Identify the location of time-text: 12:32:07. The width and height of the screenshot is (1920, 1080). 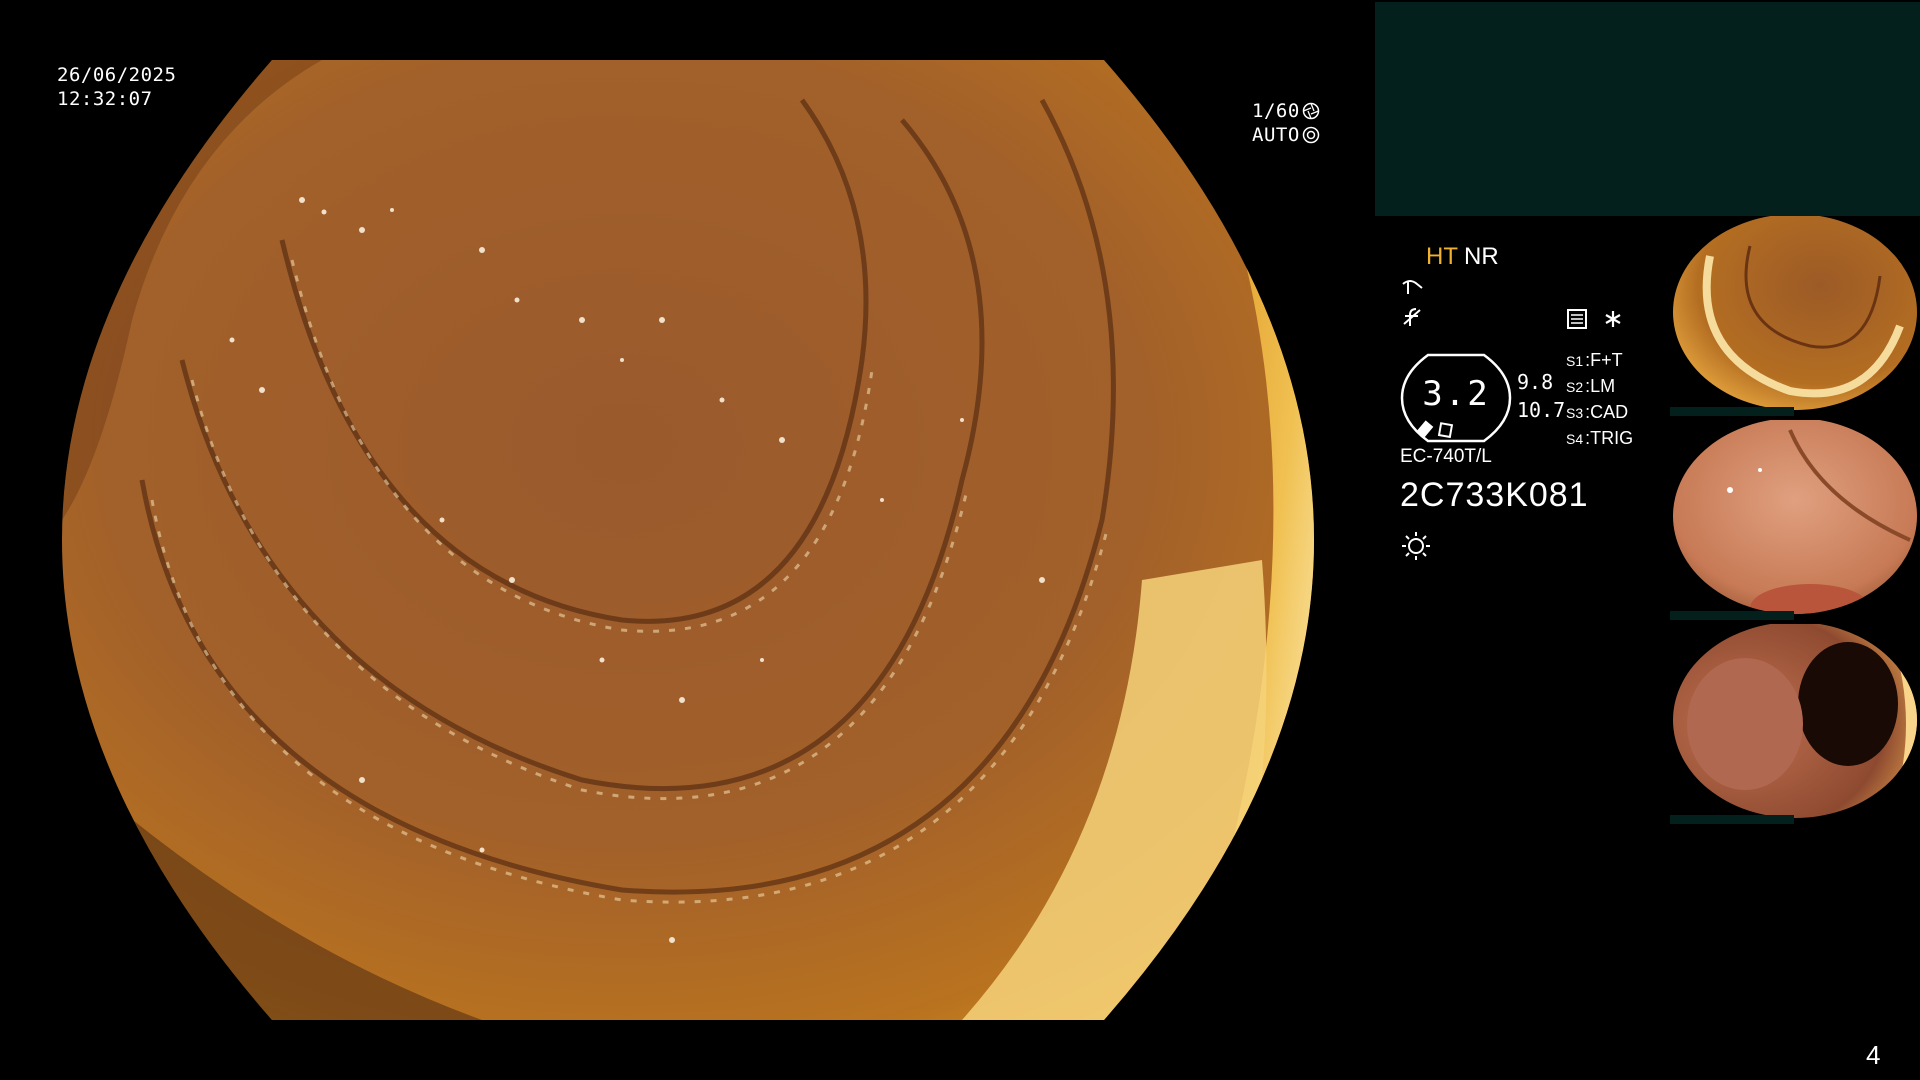
(105, 99).